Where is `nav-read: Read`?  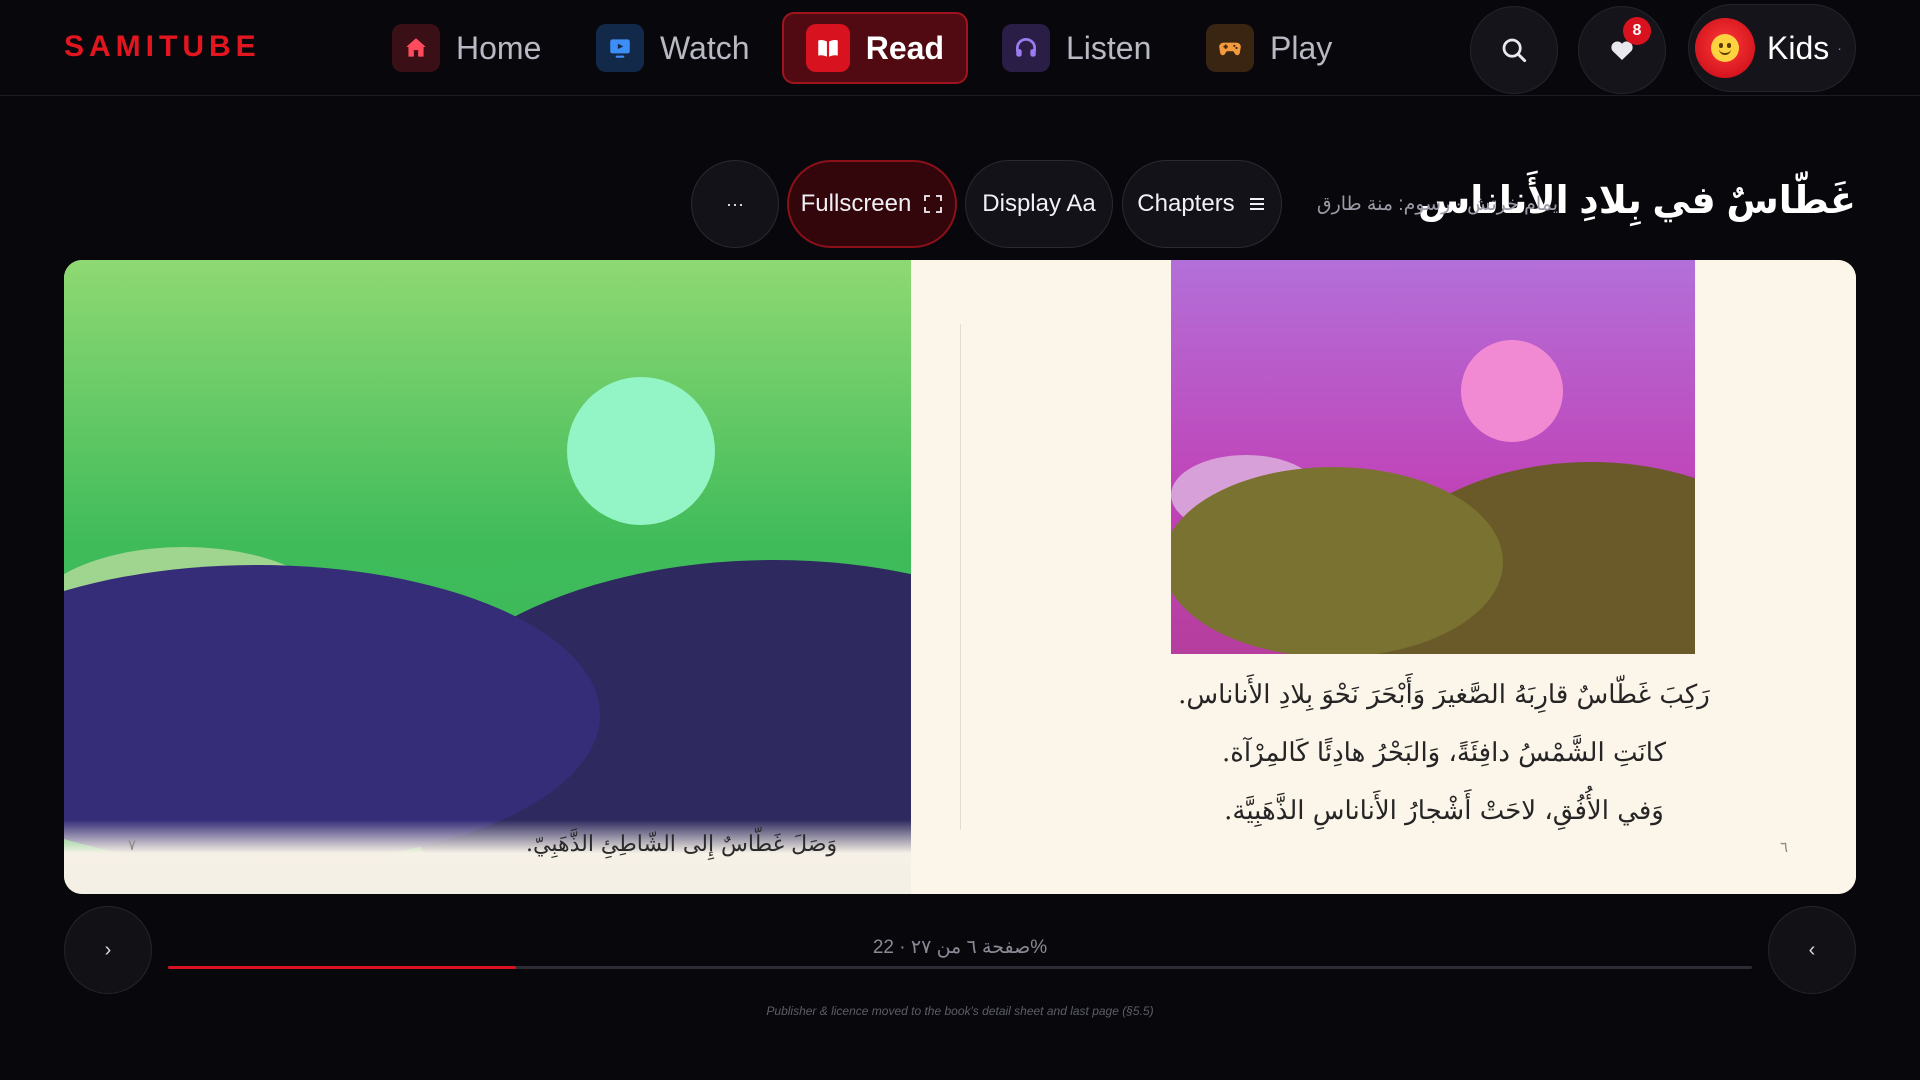
nav-read: Read is located at coordinates (875, 48).